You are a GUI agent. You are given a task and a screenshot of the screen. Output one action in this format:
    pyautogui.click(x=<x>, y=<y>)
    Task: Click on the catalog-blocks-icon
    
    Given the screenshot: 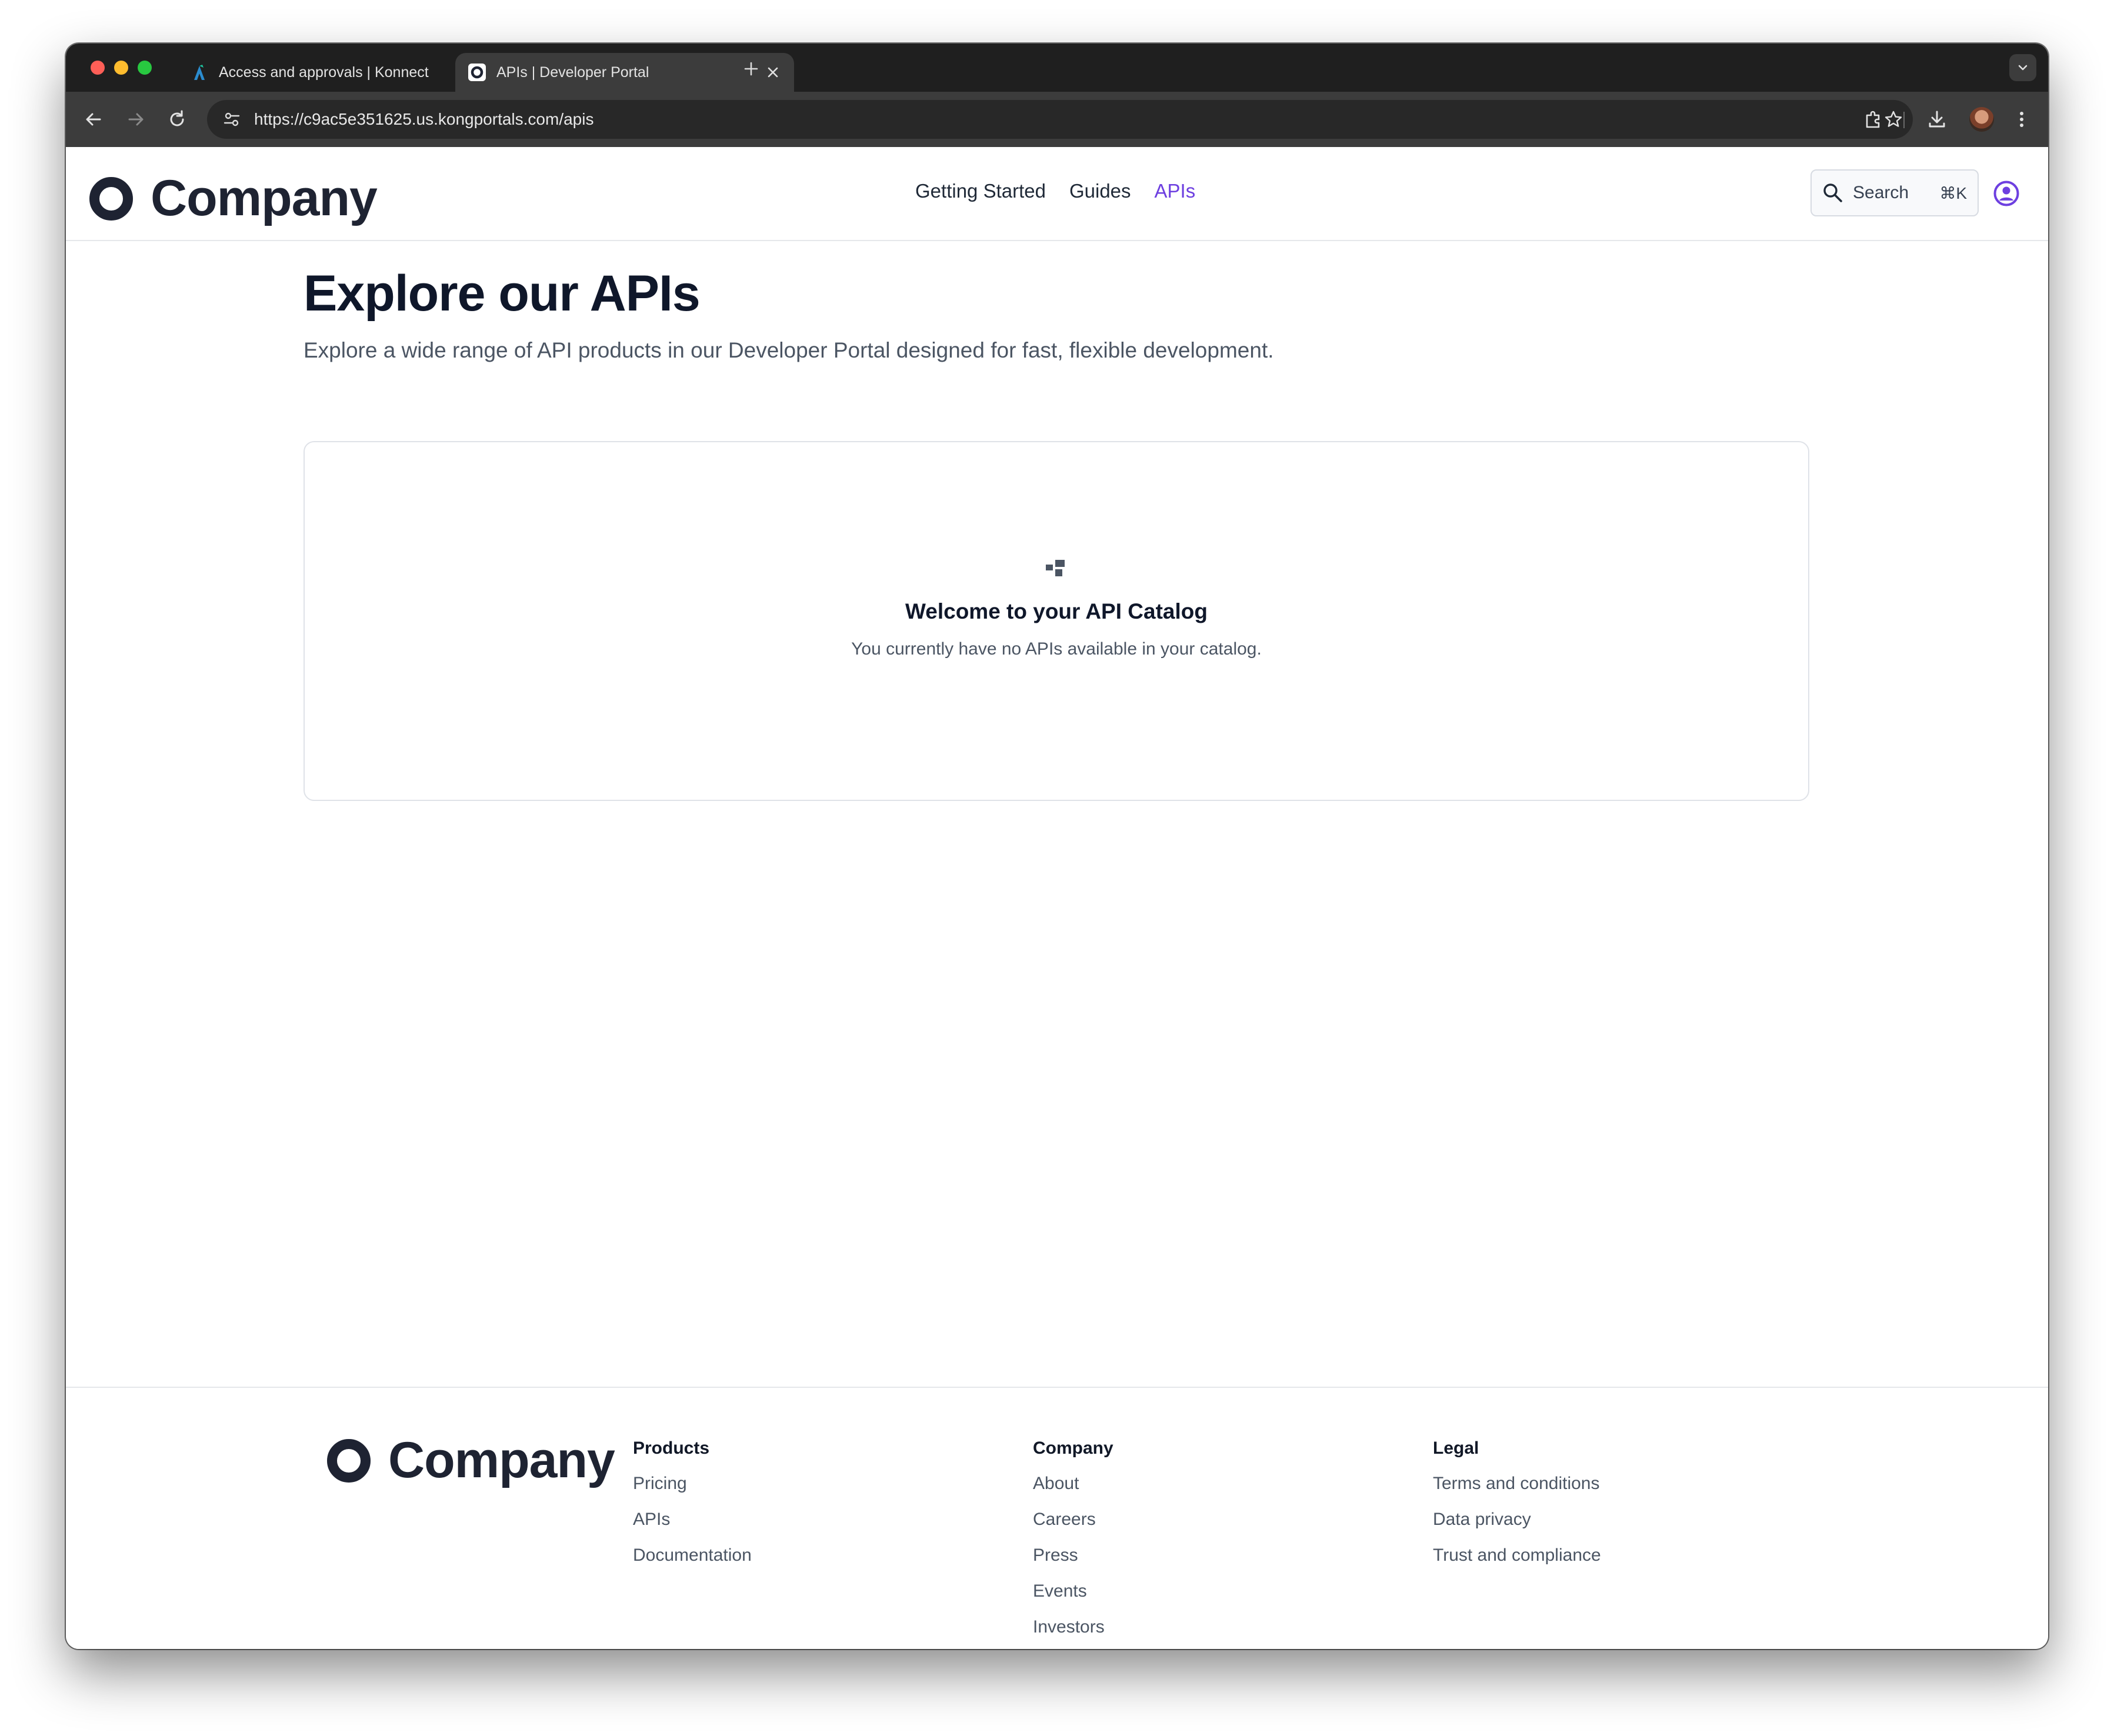 What is the action you would take?
    pyautogui.click(x=1056, y=568)
    